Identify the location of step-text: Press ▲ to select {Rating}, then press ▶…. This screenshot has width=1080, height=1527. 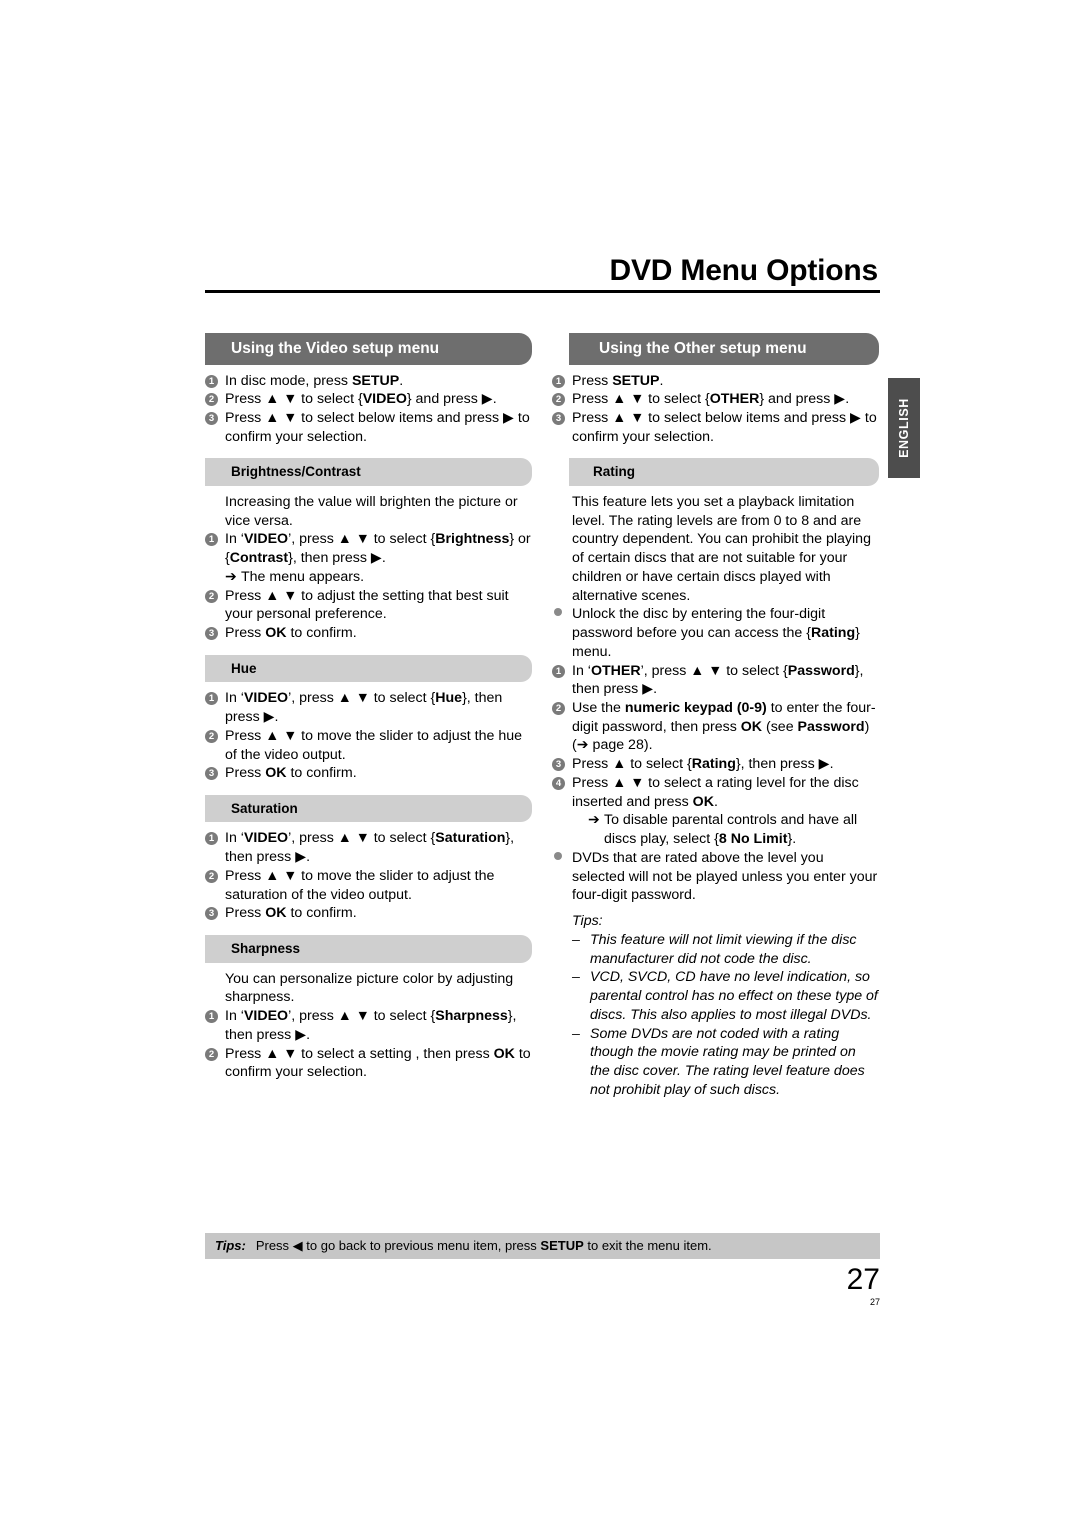
(703, 764).